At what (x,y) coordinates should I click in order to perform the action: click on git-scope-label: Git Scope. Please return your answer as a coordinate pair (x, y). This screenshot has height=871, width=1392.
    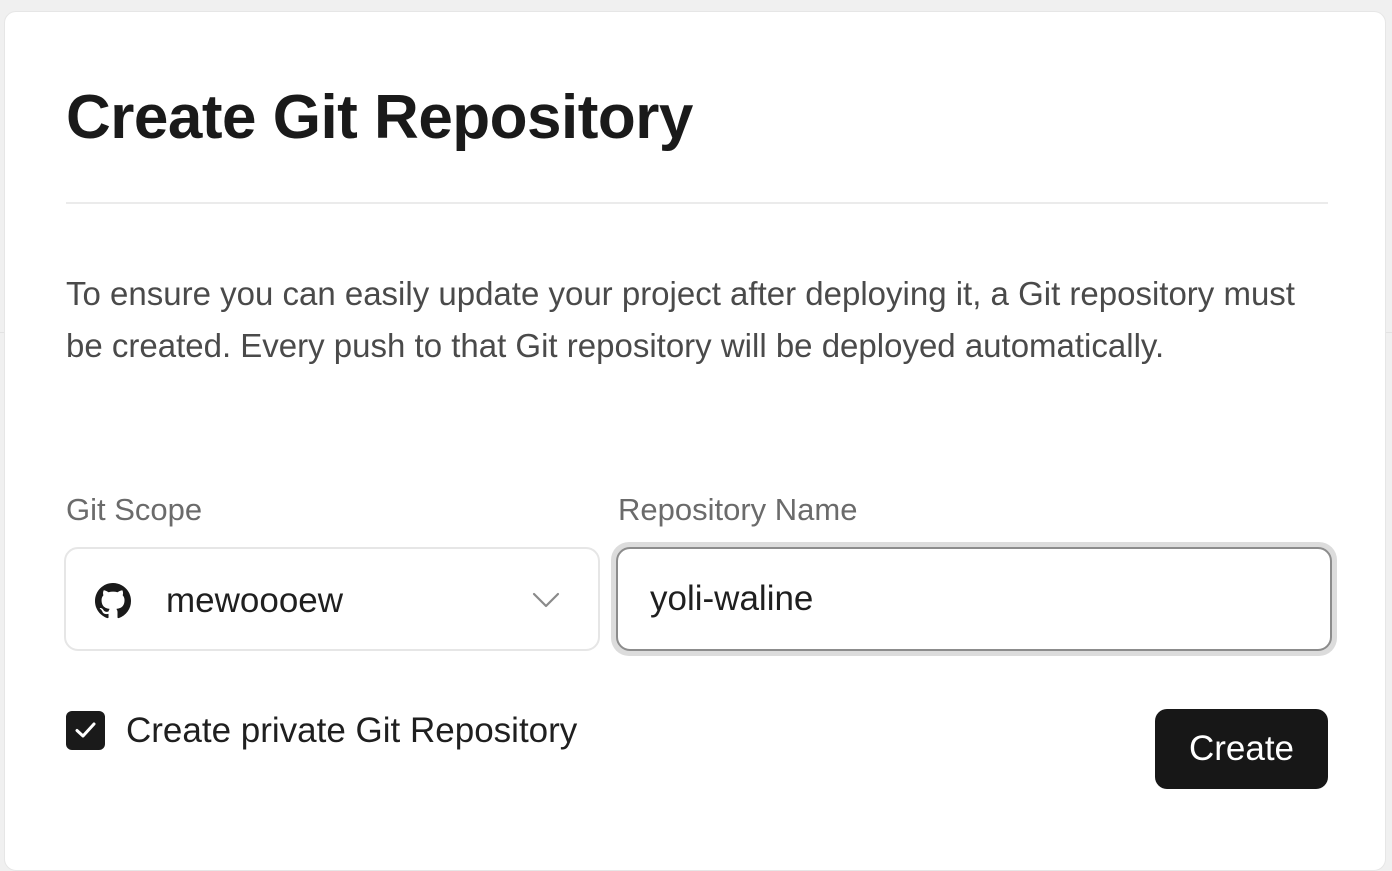
    Looking at the image, I should click on (134, 509).